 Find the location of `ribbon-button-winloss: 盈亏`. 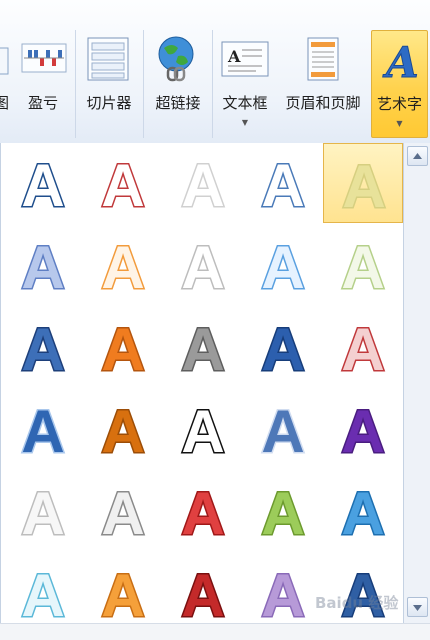

ribbon-button-winloss: 盈亏 is located at coordinates (43, 85).